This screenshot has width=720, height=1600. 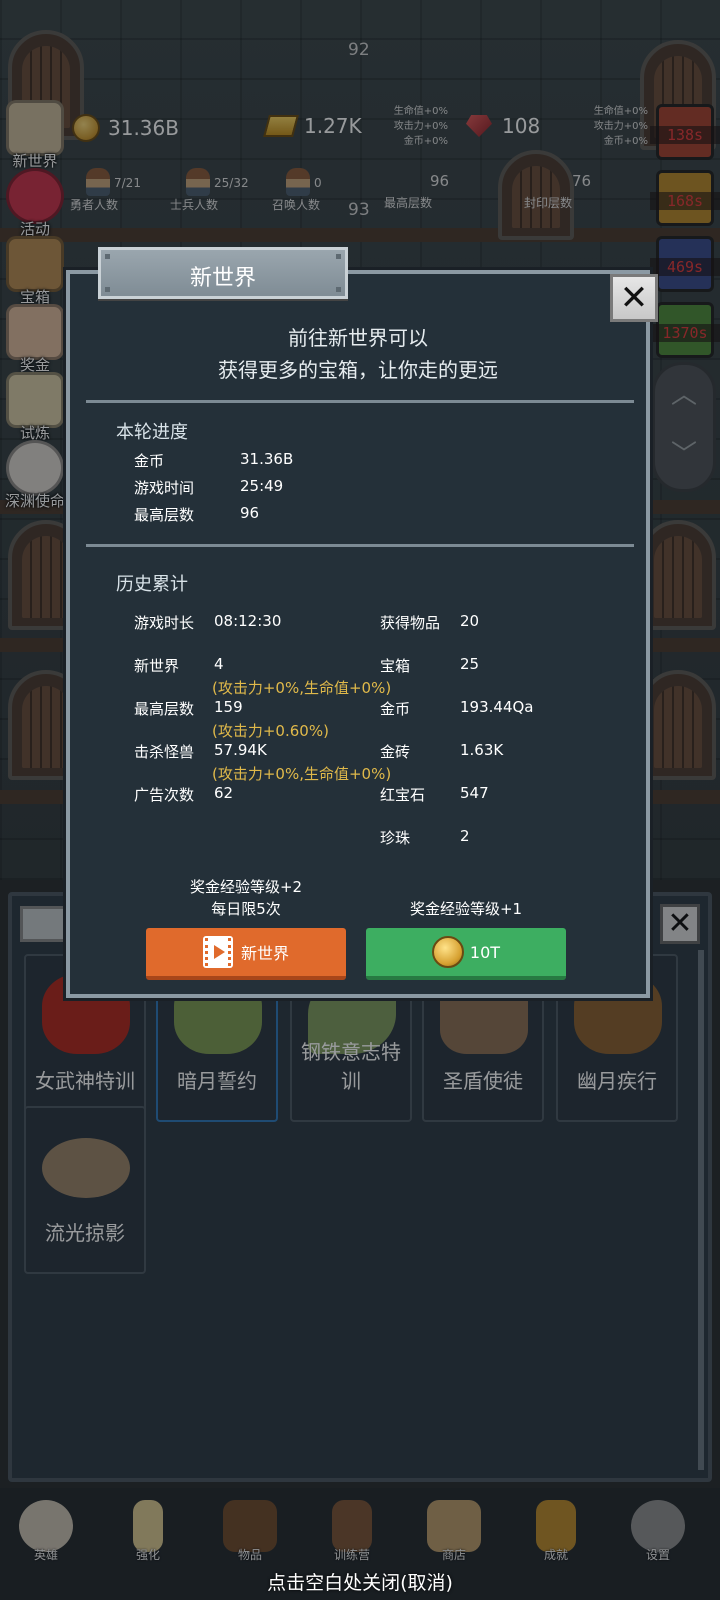 I want to click on stat-label: 宝箱, so click(x=395, y=666).